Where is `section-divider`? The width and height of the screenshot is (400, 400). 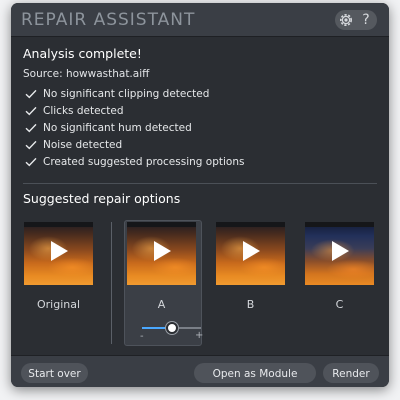 section-divider is located at coordinates (200, 183).